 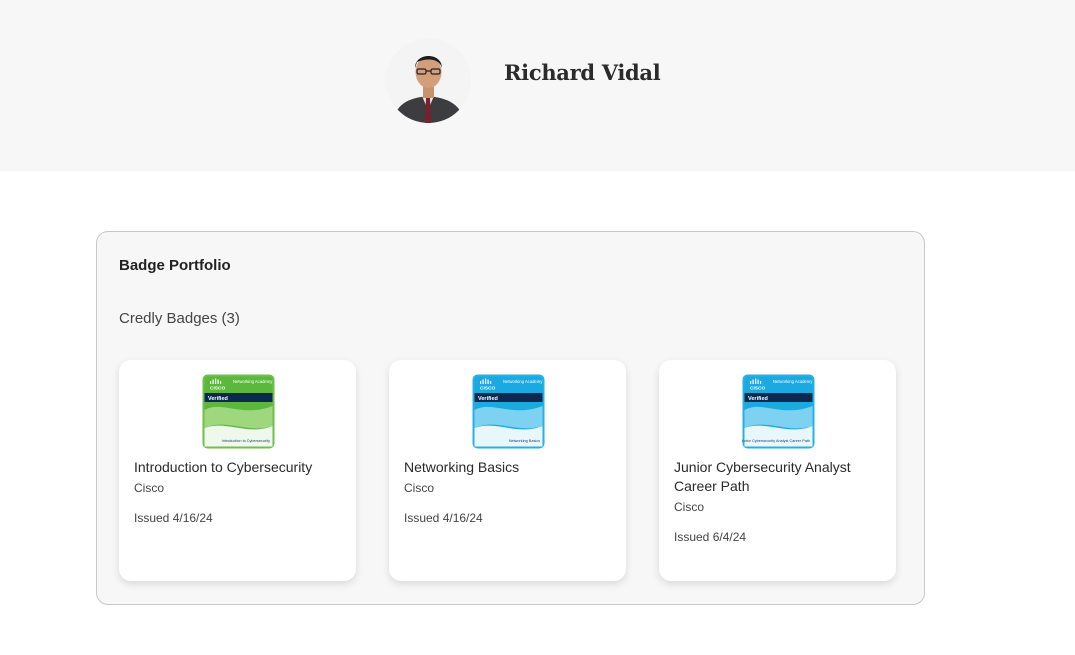 I want to click on panel-title: Badge Portfolio, so click(x=175, y=265).